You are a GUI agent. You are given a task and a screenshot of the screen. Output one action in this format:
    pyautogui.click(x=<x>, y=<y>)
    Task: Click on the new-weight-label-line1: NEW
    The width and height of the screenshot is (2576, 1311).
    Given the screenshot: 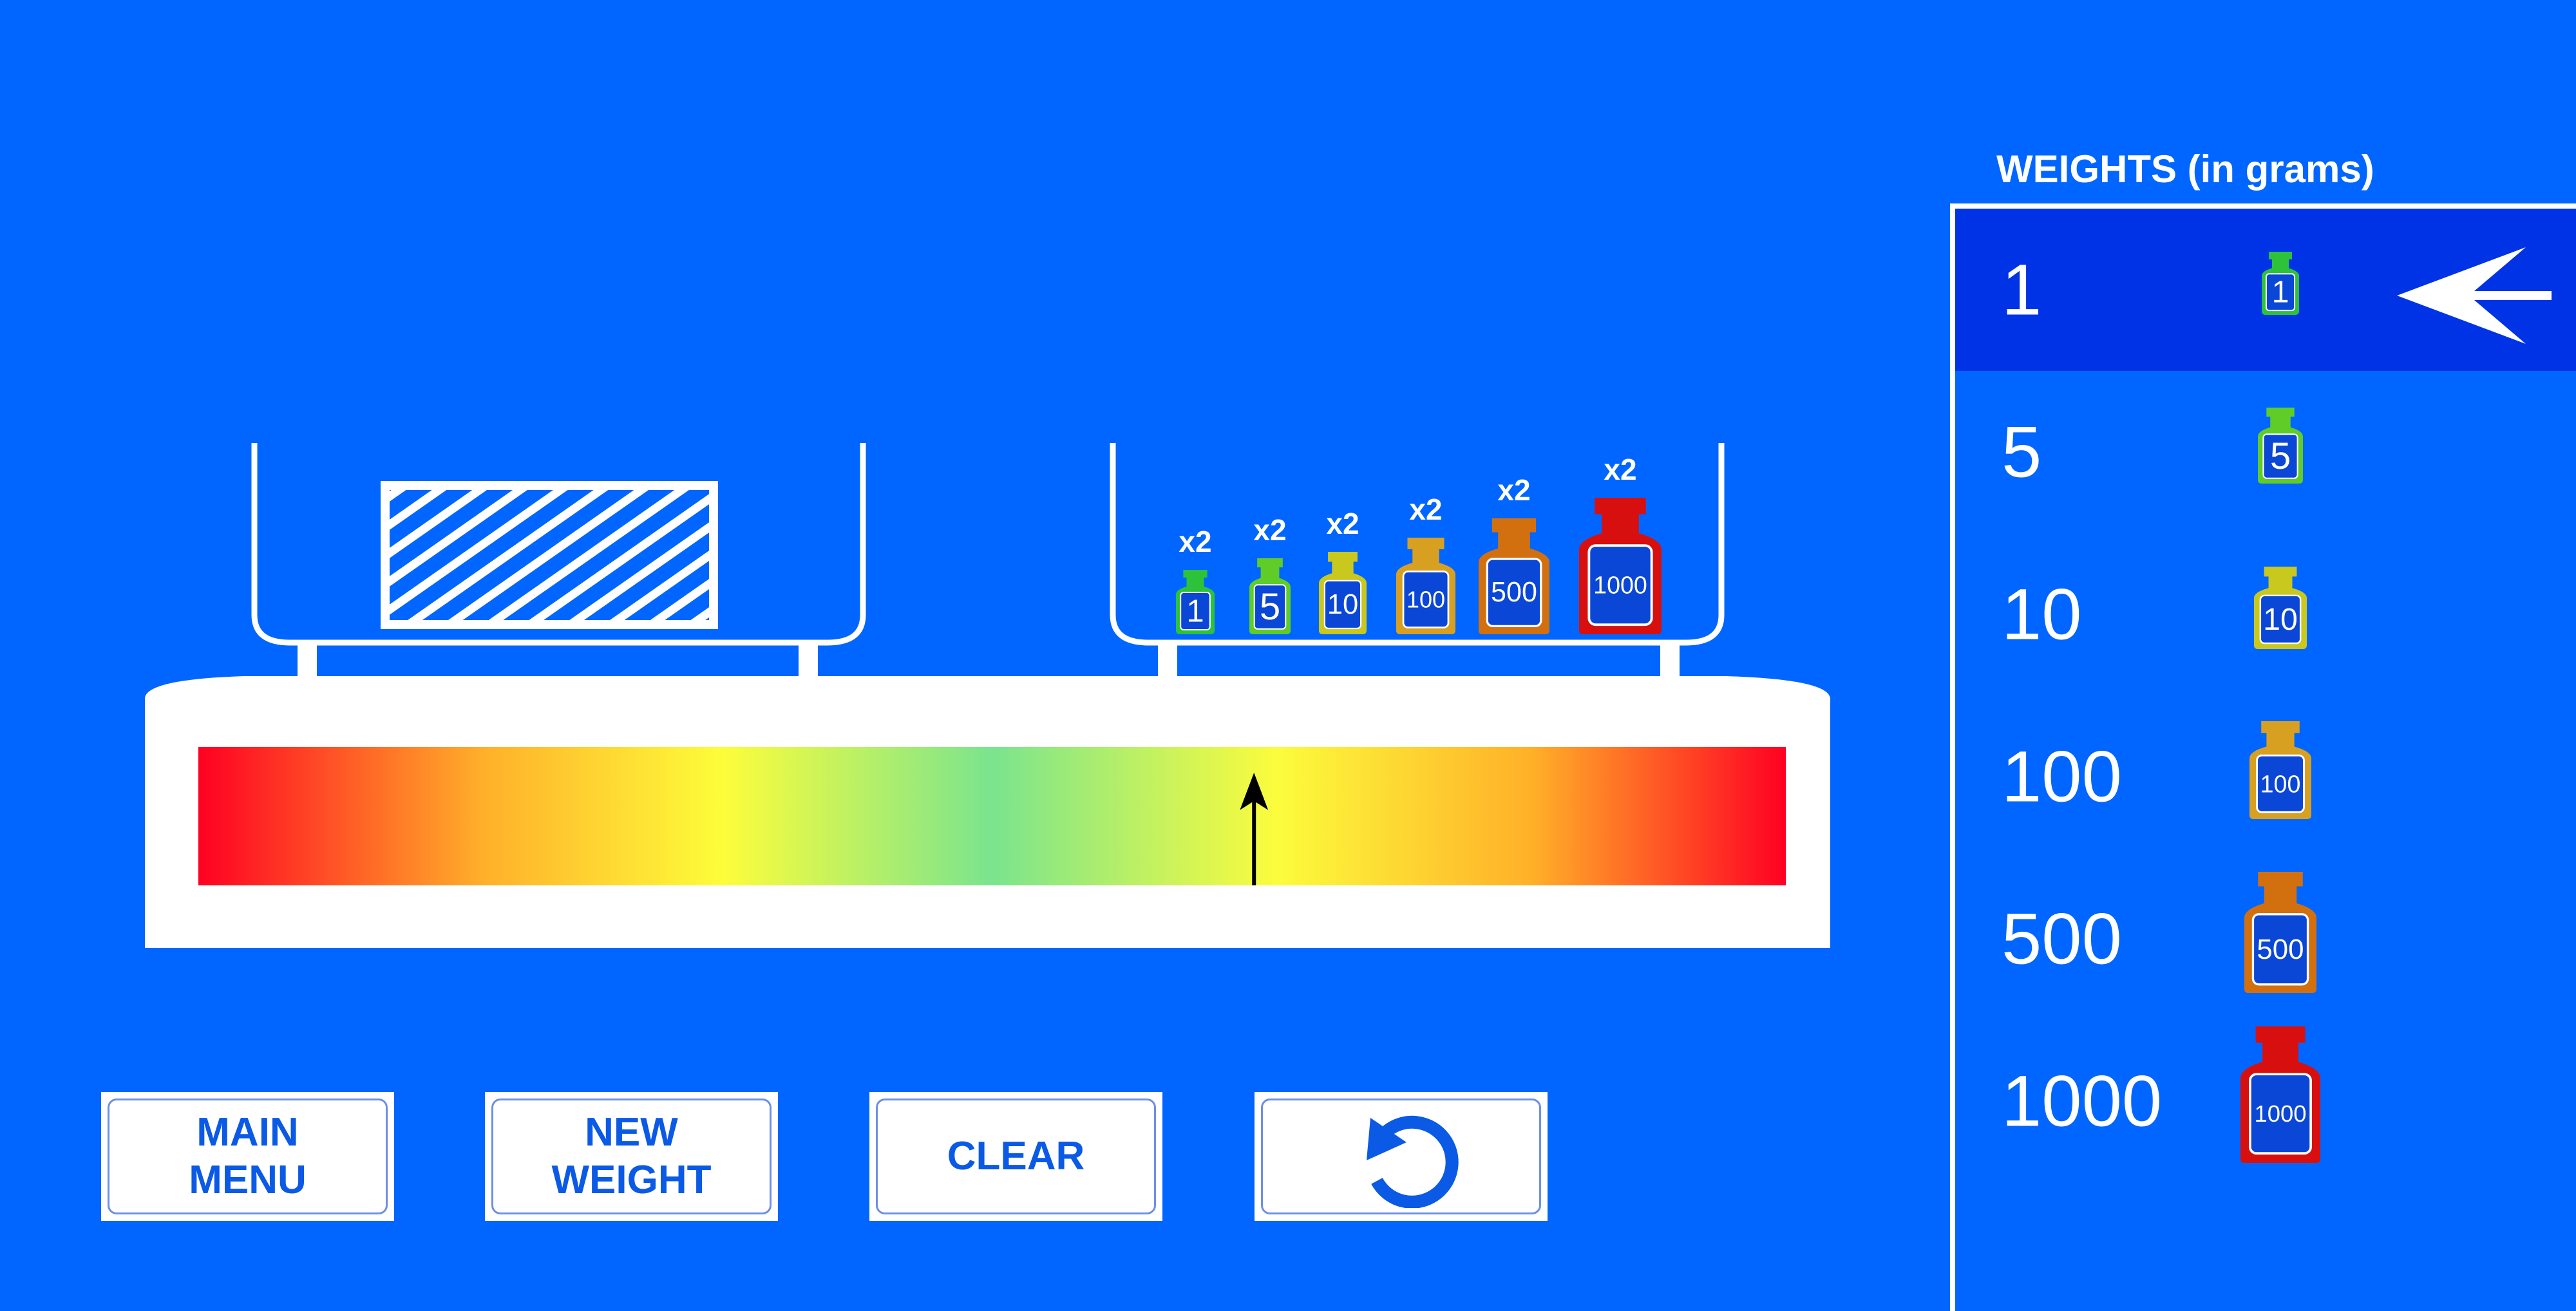 What is the action you would take?
    pyautogui.click(x=631, y=1132)
    